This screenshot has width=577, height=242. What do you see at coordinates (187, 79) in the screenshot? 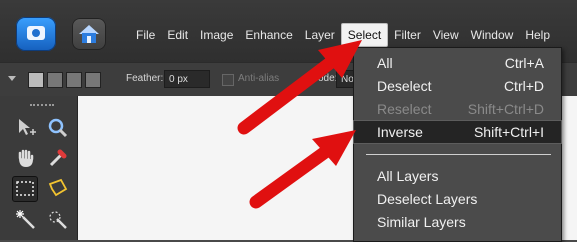
I see `feather-input: 0 px` at bounding box center [187, 79].